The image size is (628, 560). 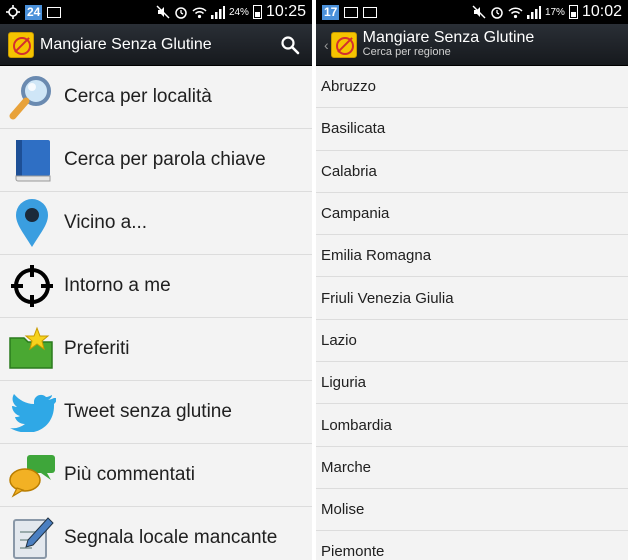 I want to click on sync-icon, so click(x=13, y=12).